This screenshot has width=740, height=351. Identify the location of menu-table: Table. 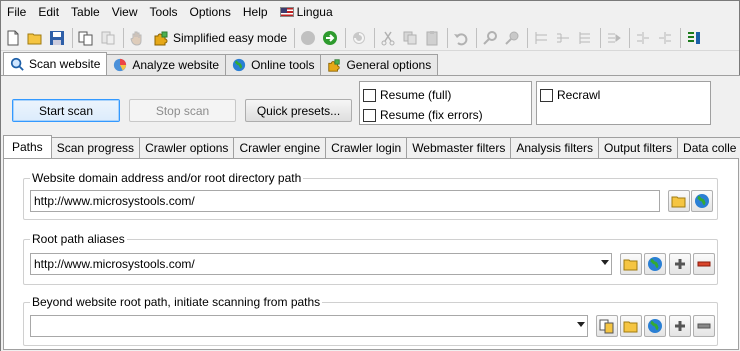
(85, 12).